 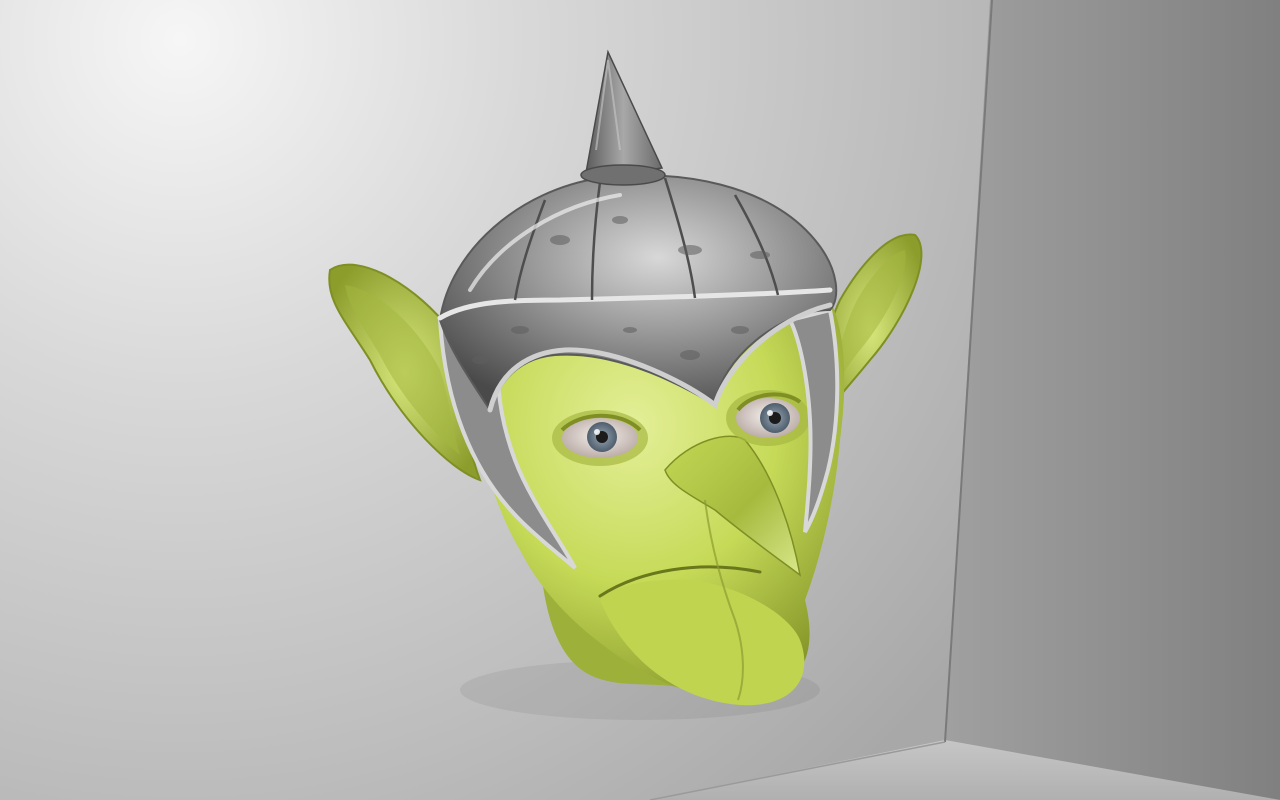 I want to click on helmet-spike-base, so click(x=623, y=175).